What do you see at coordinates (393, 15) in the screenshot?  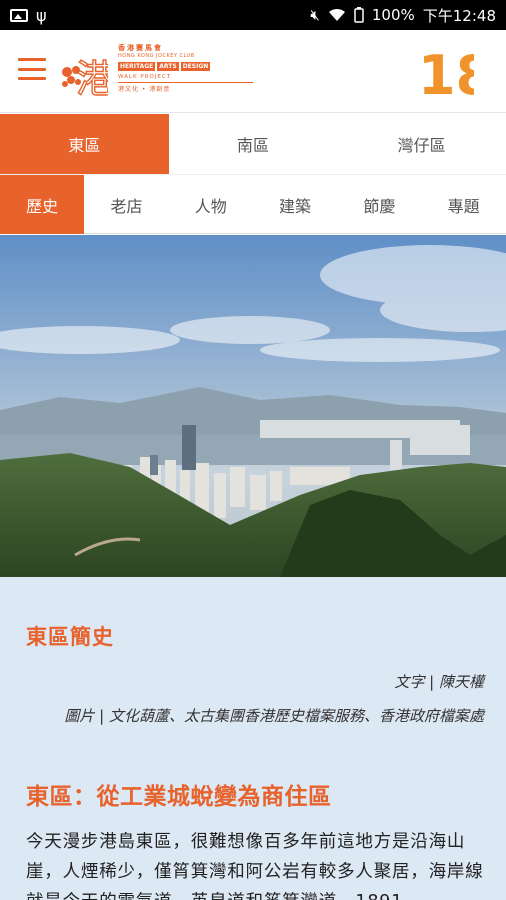 I see `battery-percent: 100%` at bounding box center [393, 15].